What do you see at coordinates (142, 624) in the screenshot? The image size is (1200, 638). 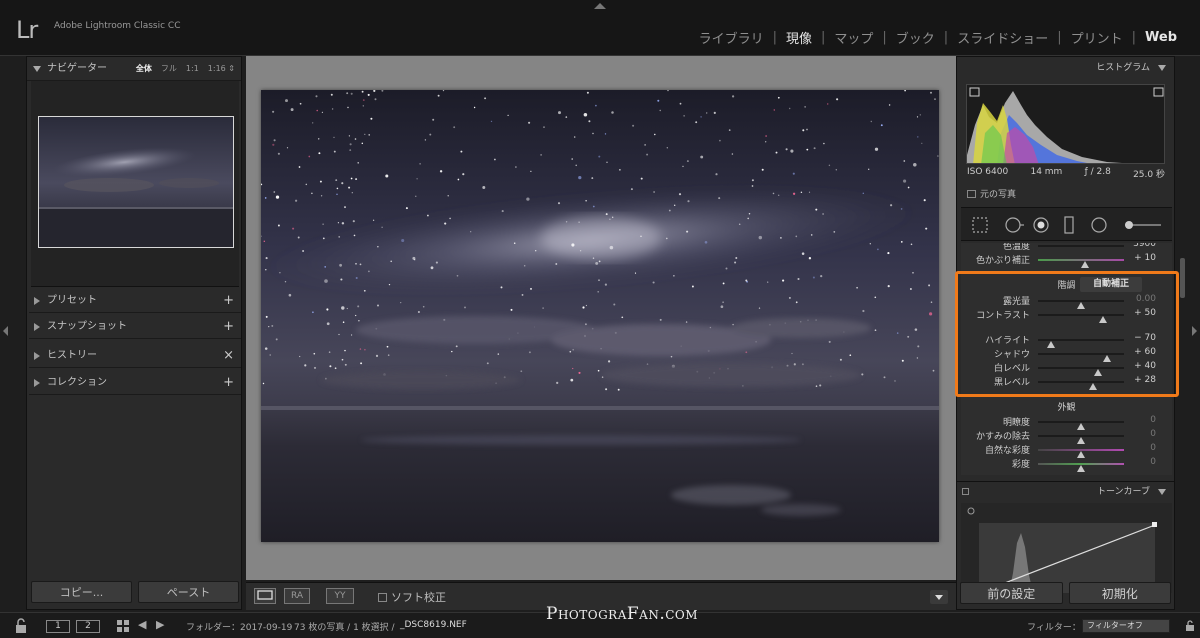 I see `back-arrow-icon: ◀` at bounding box center [142, 624].